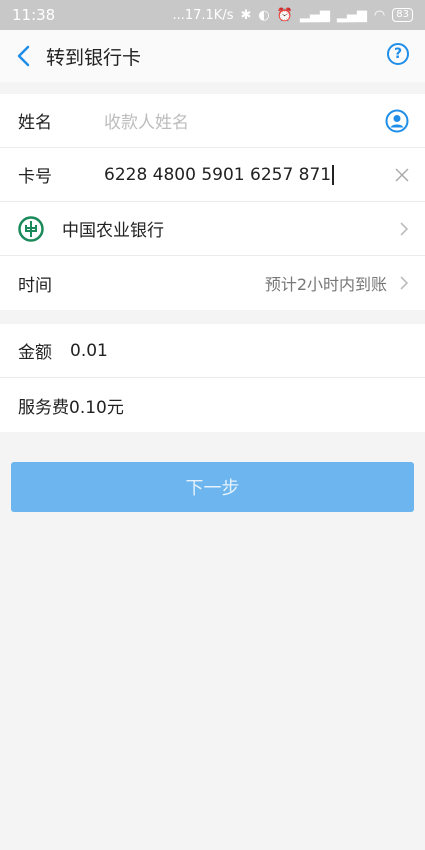 This screenshot has width=425, height=850. Describe the element at coordinates (402, 174) in the screenshot. I see `clear-icon` at that location.